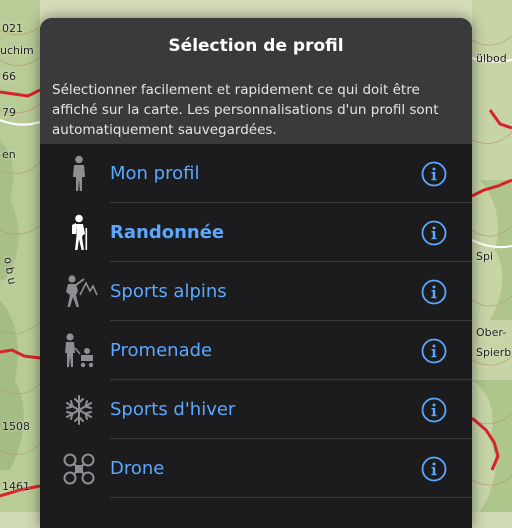 The width and height of the screenshot is (512, 528). What do you see at coordinates (79, 174) in the screenshot?
I see `walking-person-icon` at bounding box center [79, 174].